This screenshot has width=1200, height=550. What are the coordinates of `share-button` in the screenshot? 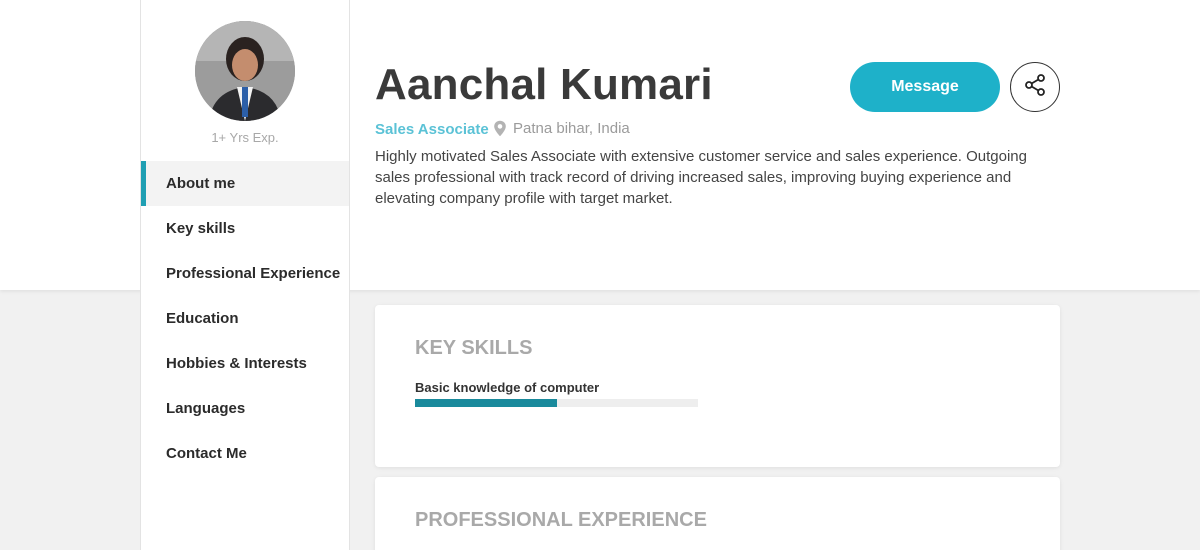 It's located at (1035, 87).